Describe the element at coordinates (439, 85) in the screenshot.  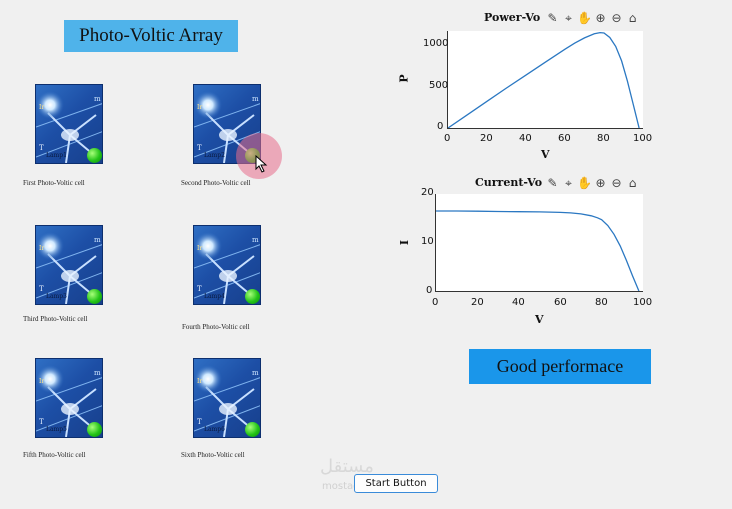
I see `power-ytick: 500` at that location.